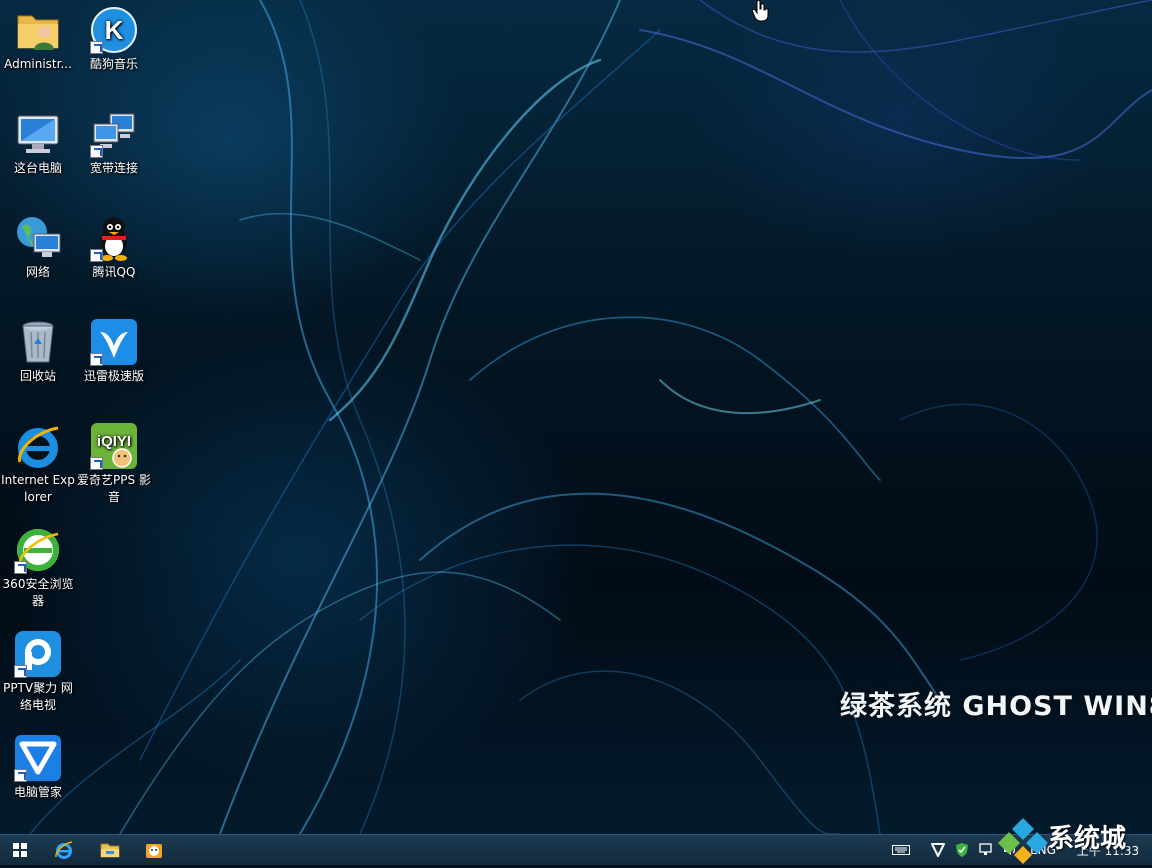 The width and height of the screenshot is (1152, 868). Describe the element at coordinates (113, 64) in the screenshot. I see `icon-label: 酷狗音乐` at that location.